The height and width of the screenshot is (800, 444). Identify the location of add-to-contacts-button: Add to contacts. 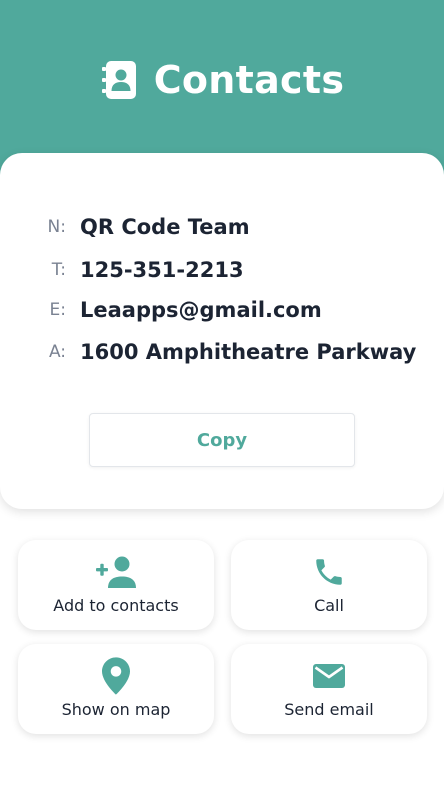
(116, 585).